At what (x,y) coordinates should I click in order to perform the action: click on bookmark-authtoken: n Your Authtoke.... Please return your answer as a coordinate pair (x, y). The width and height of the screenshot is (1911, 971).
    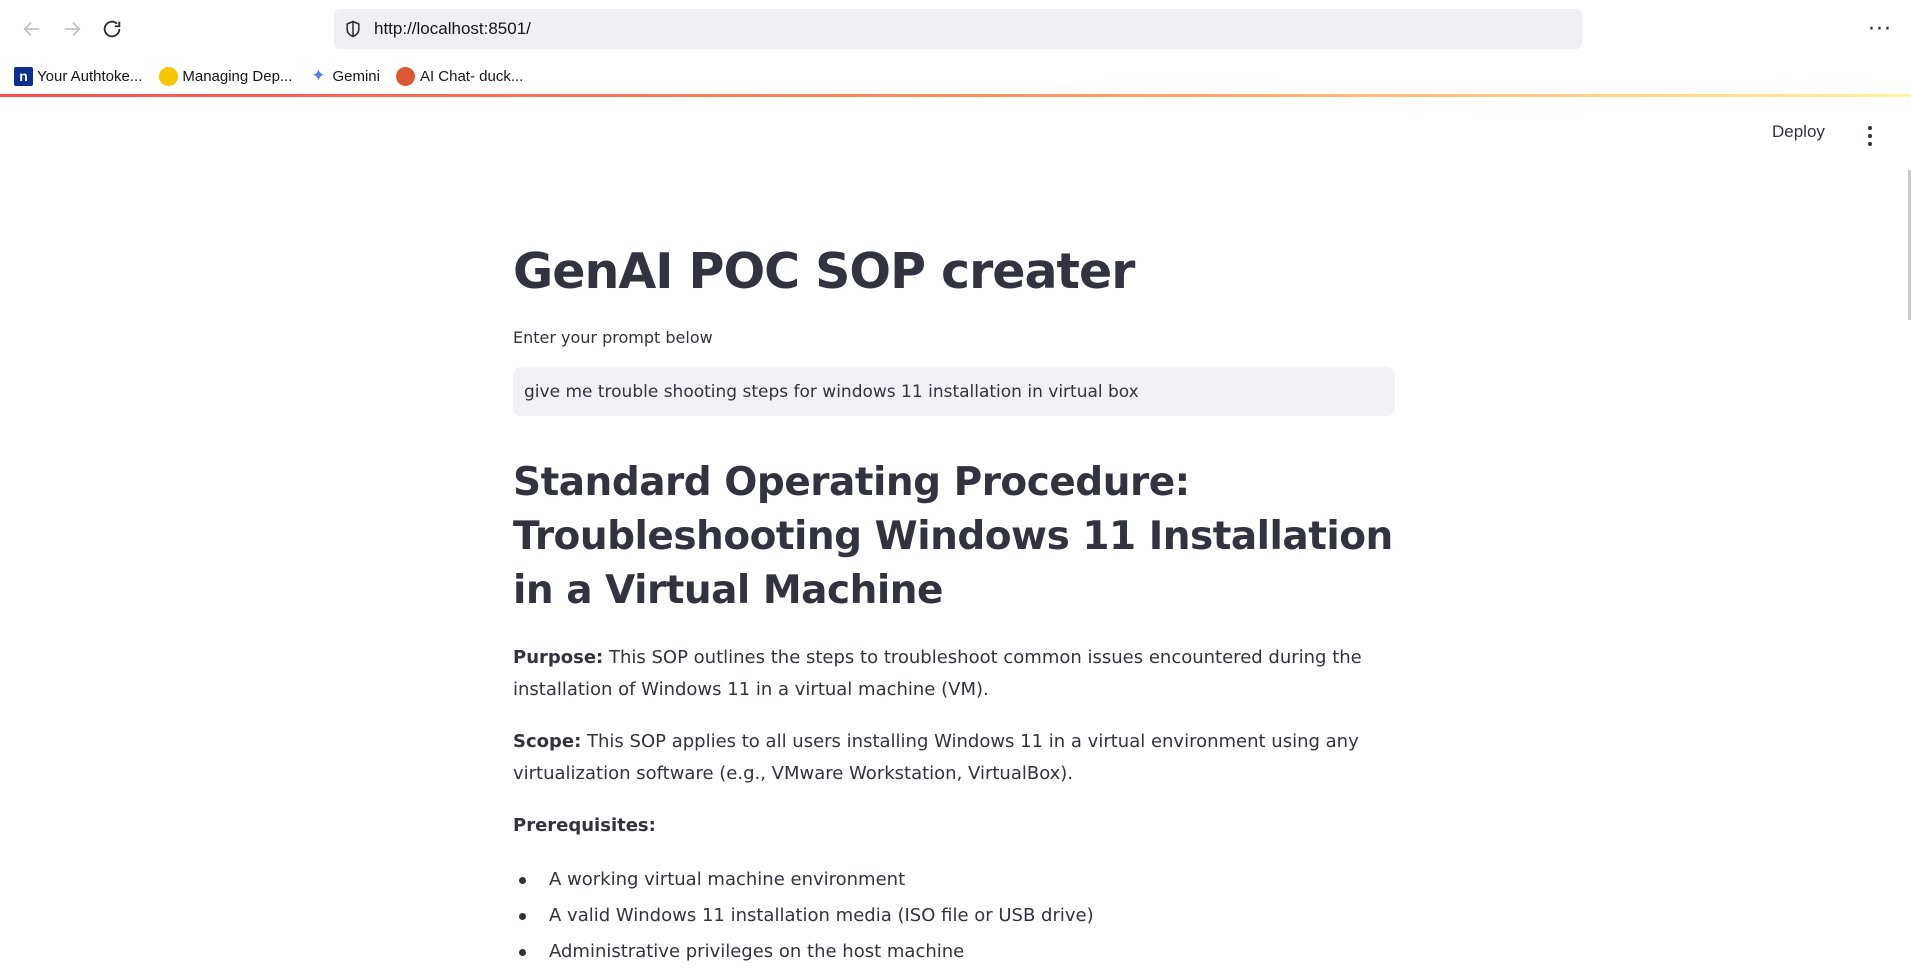
    Looking at the image, I should click on (78, 76).